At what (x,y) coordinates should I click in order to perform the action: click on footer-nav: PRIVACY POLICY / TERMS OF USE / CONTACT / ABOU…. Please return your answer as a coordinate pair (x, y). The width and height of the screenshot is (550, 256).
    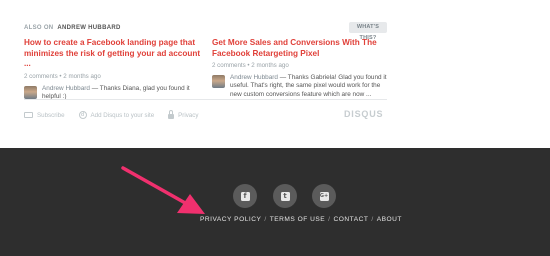
    Looking at the image, I should click on (301, 219).